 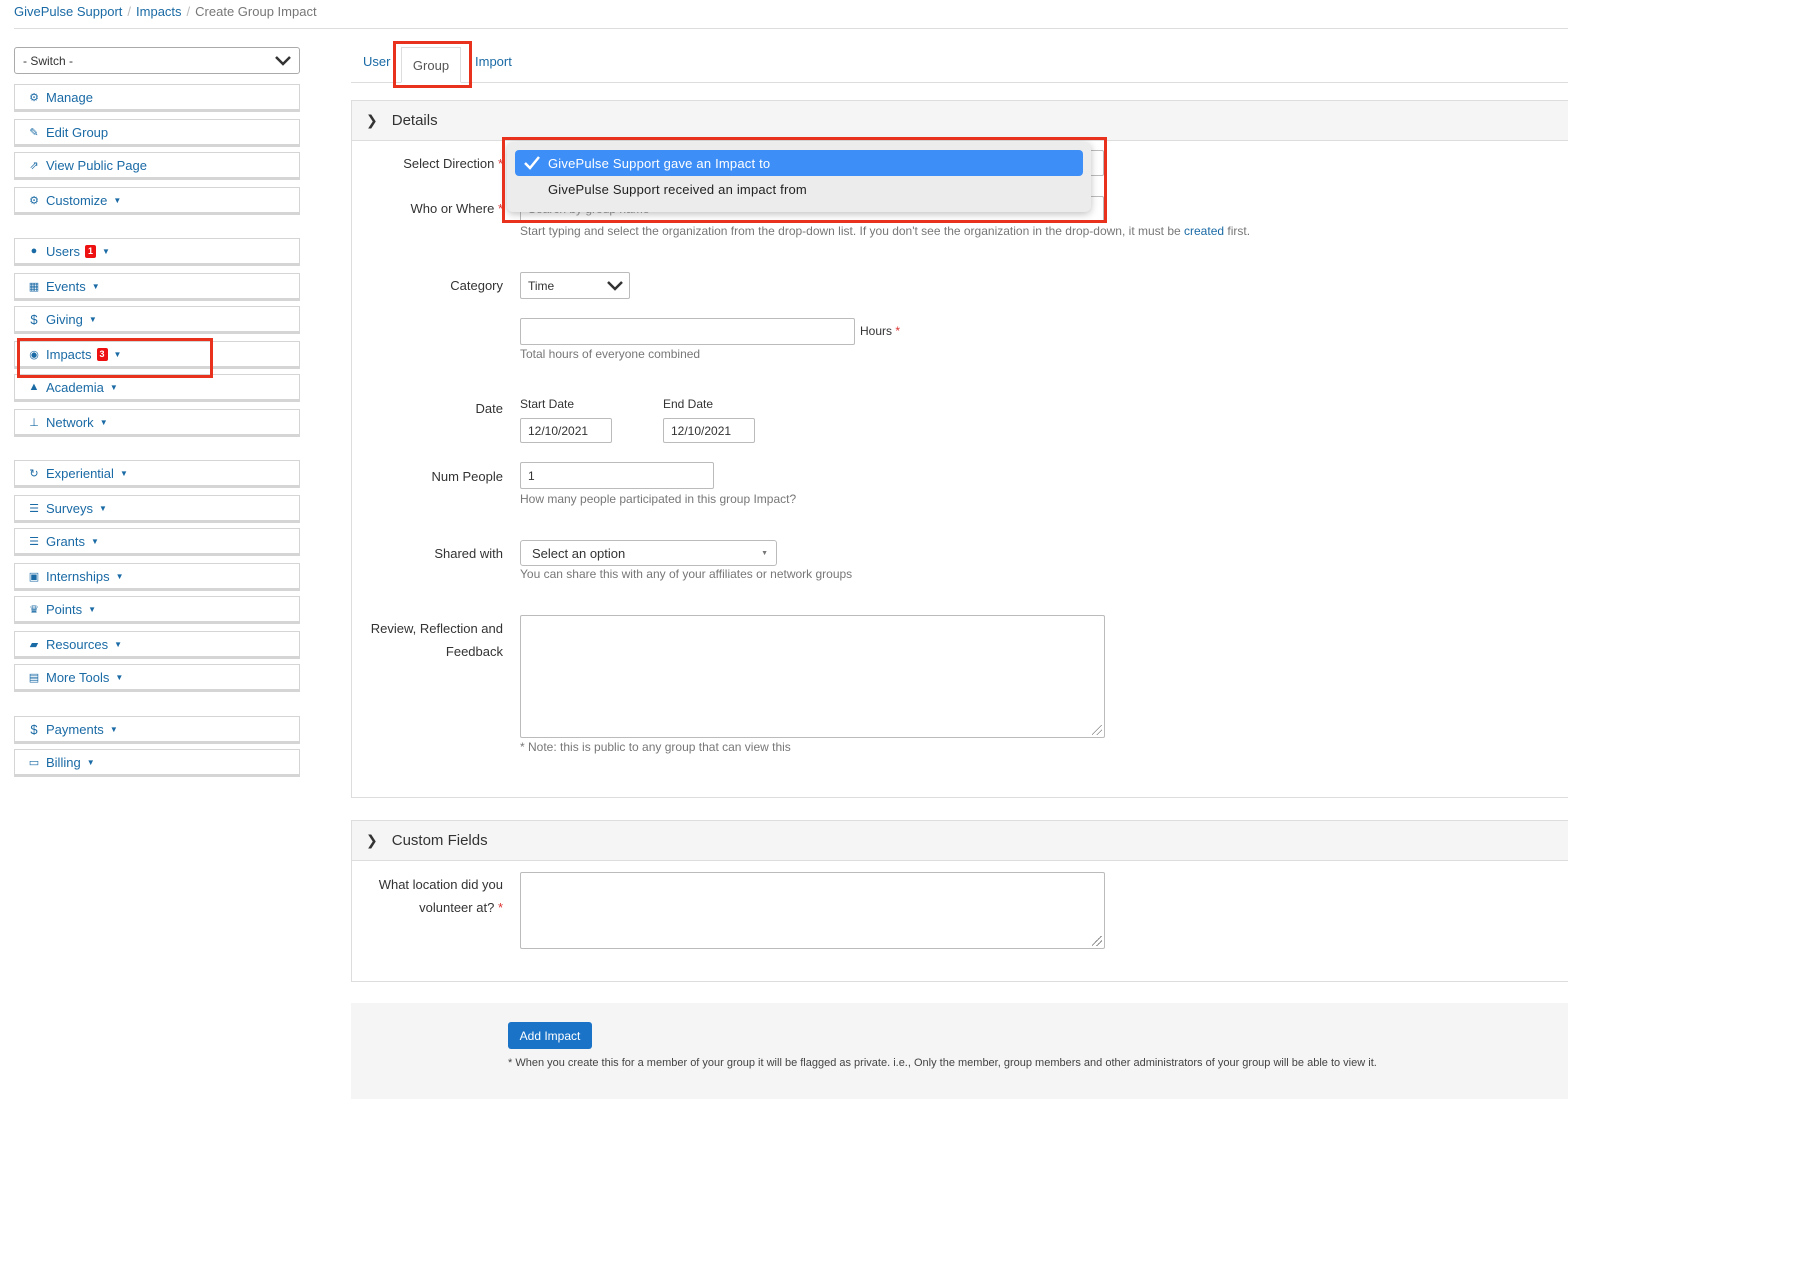 What do you see at coordinates (960, 841) in the screenshot?
I see `custom-fields-panel-header: ❯ Custom Fields` at bounding box center [960, 841].